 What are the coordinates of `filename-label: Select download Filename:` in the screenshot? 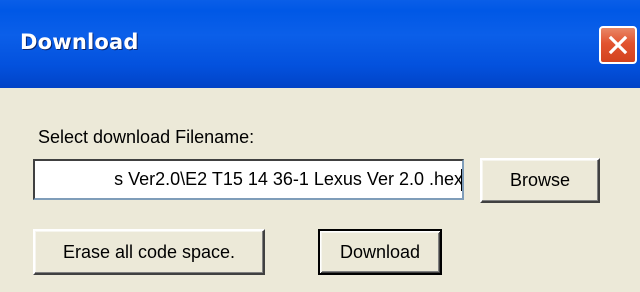 It's located at (146, 137).